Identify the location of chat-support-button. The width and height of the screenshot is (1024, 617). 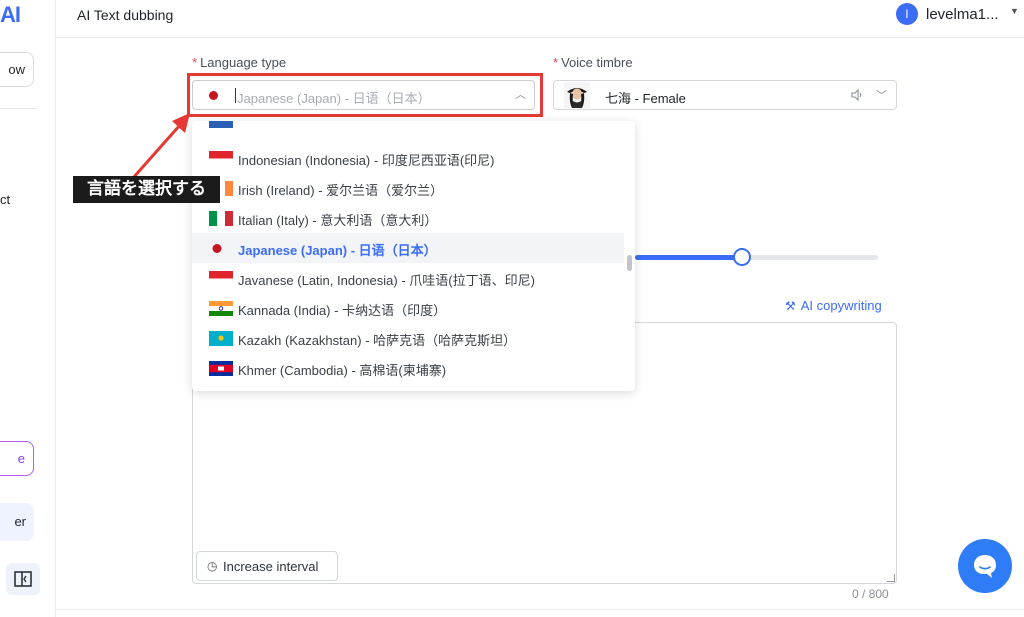
(985, 566).